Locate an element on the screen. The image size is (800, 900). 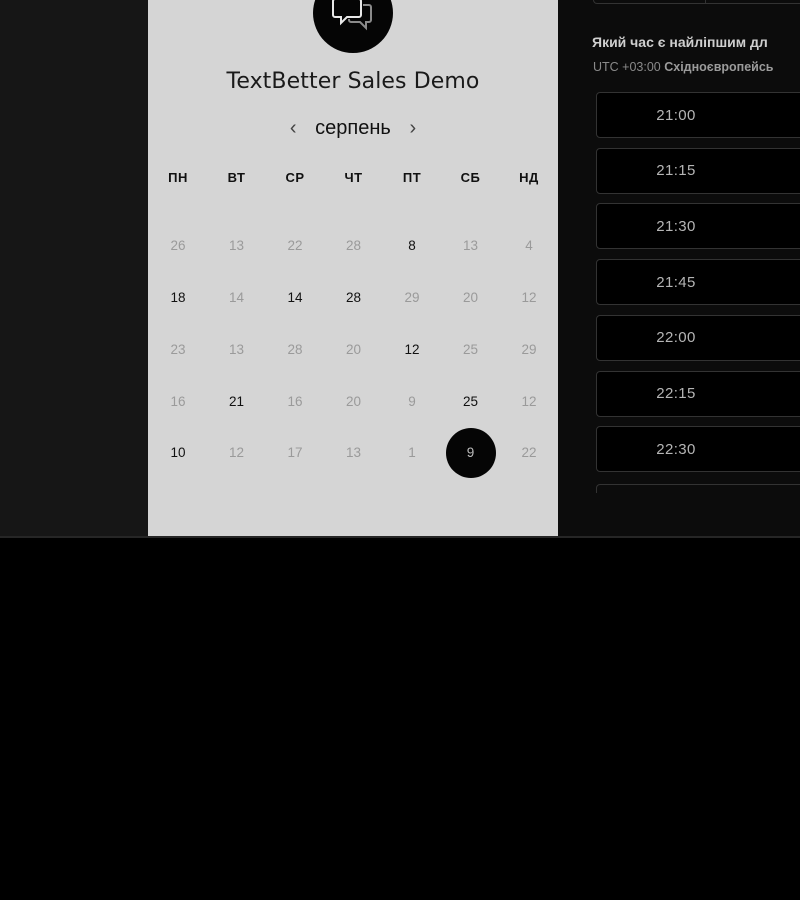
weekday-label: ВТ is located at coordinates (236, 177).